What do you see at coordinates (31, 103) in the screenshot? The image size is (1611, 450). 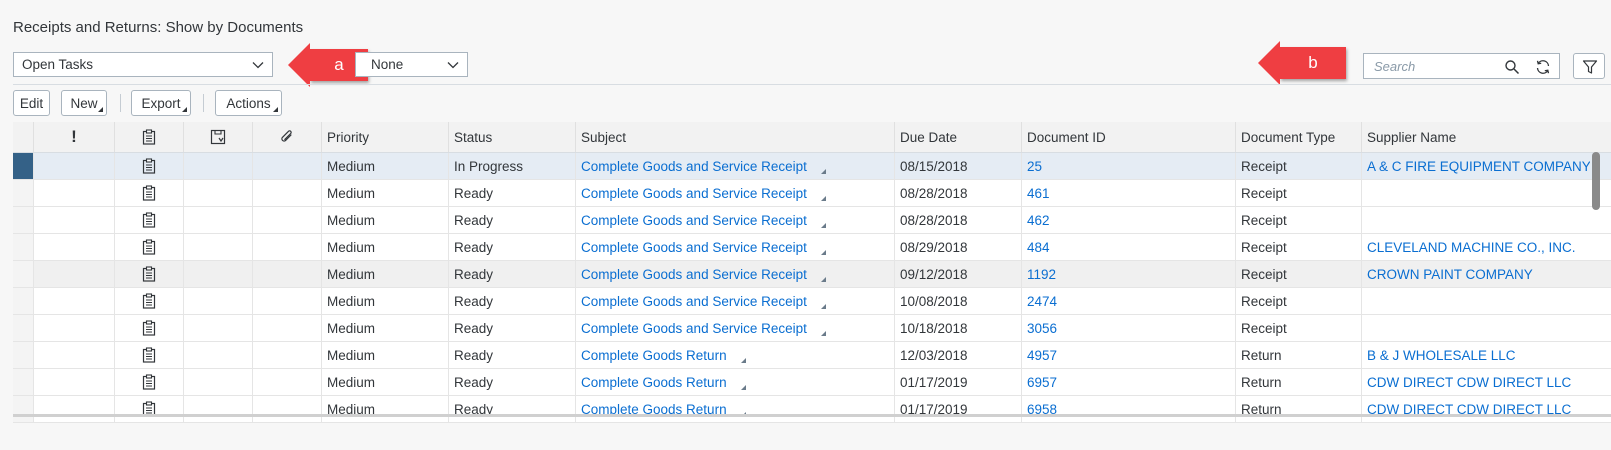 I see `edit-button: Edit` at bounding box center [31, 103].